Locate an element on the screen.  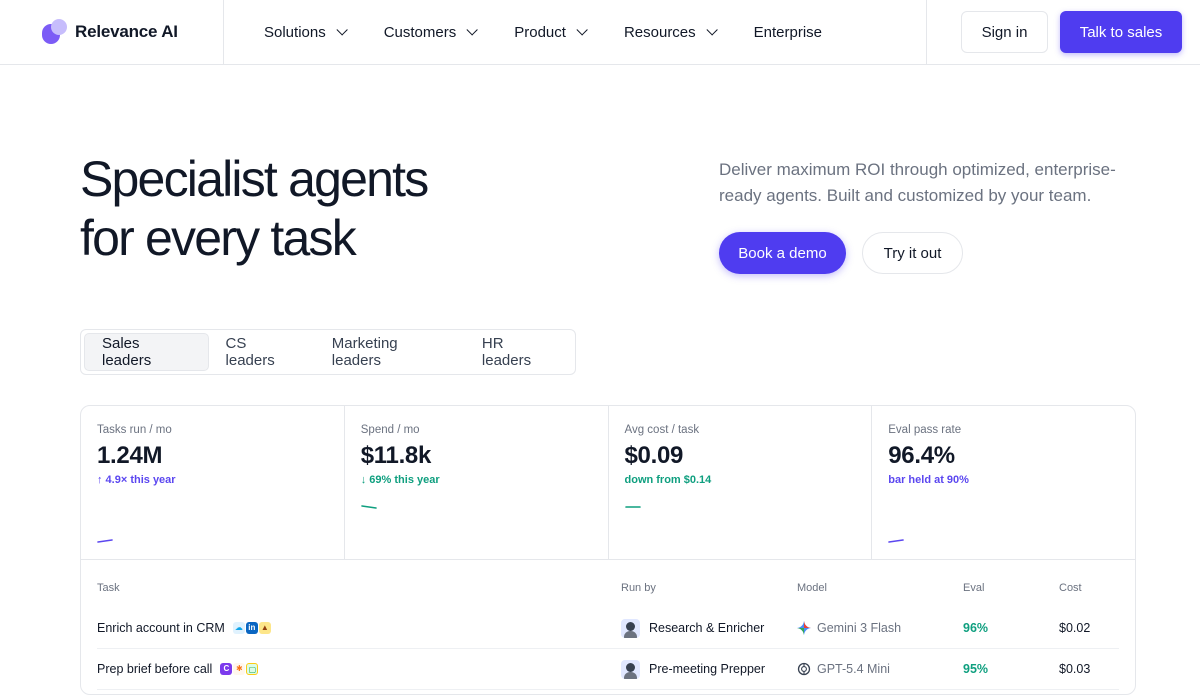
metric-label: Tasks run / mo is located at coordinates (134, 430).